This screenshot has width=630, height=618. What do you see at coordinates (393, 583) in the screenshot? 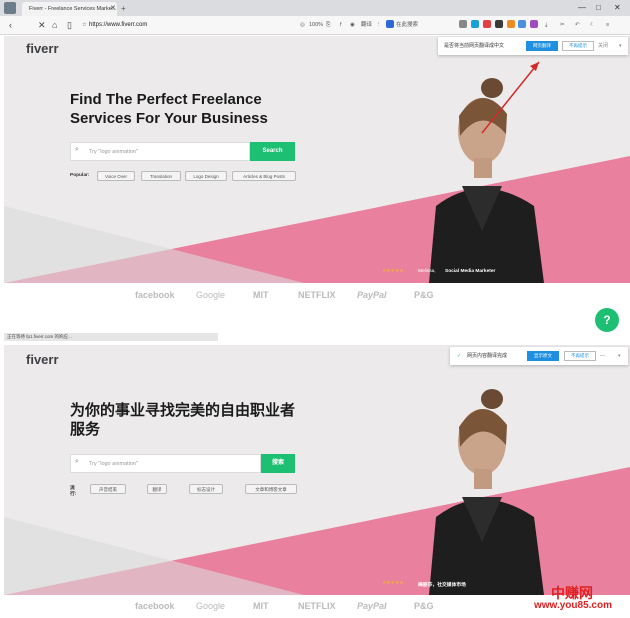
I see `rating-stars: ★★★★★` at bounding box center [393, 583].